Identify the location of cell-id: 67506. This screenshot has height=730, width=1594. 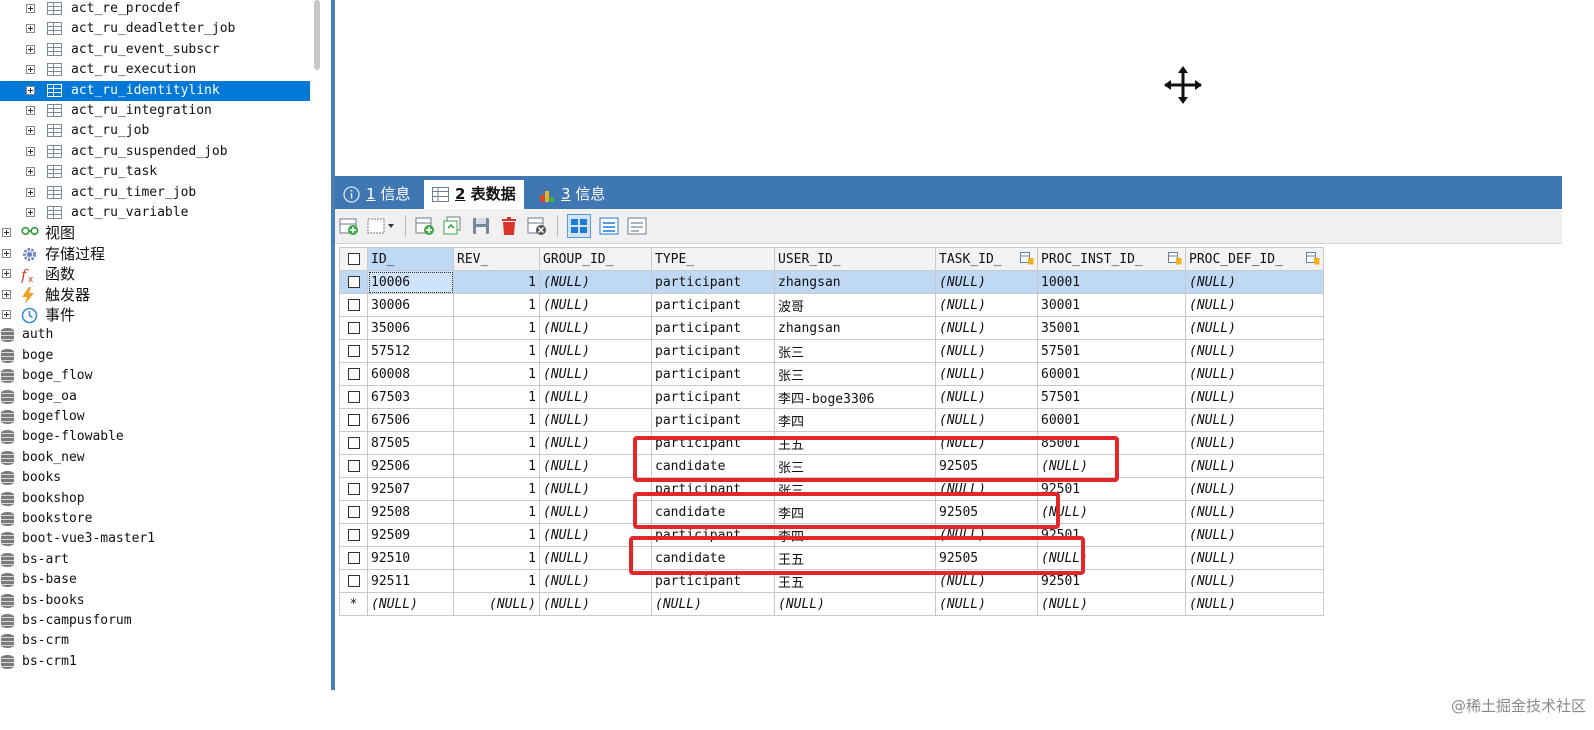
(410, 420).